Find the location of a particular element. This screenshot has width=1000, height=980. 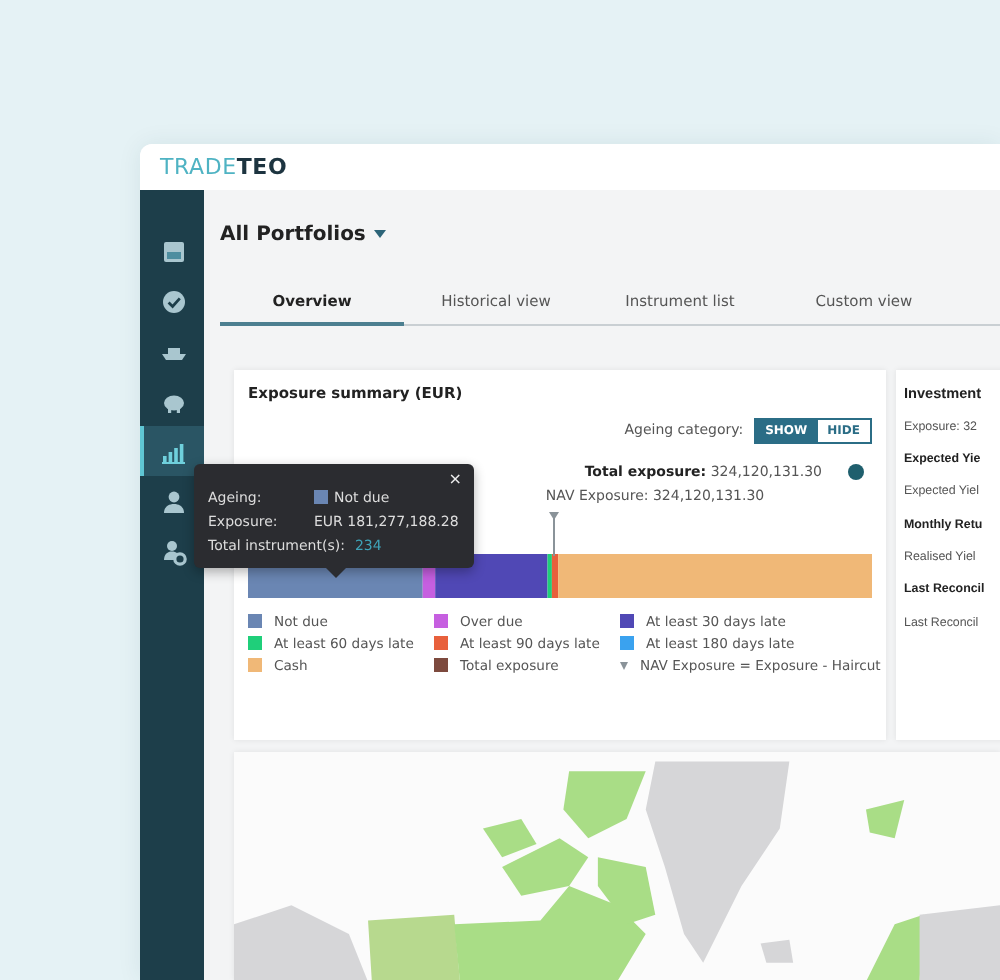

info-icon is located at coordinates (856, 471).